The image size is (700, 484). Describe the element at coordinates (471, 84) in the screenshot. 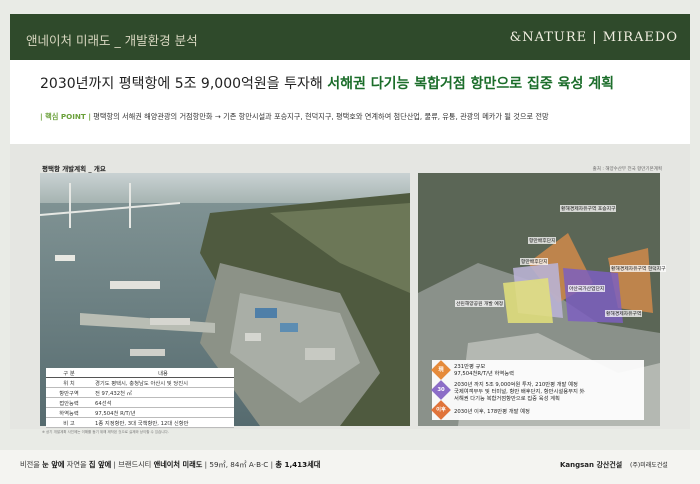

I see `title-highlight: 서해권 다기능 복합거점 항만으로 집중 육성 계획` at that location.